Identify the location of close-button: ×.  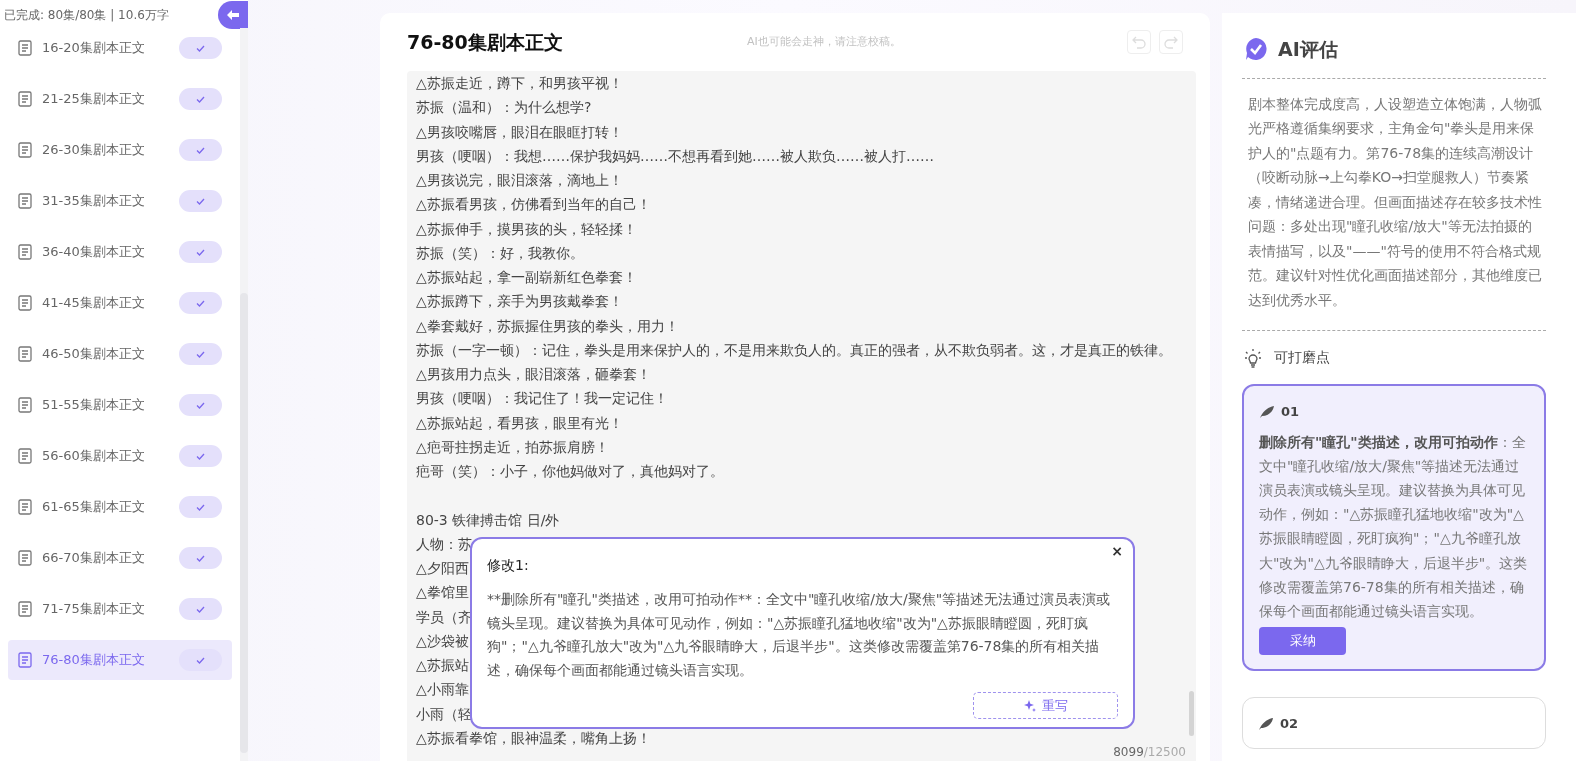
(1117, 551).